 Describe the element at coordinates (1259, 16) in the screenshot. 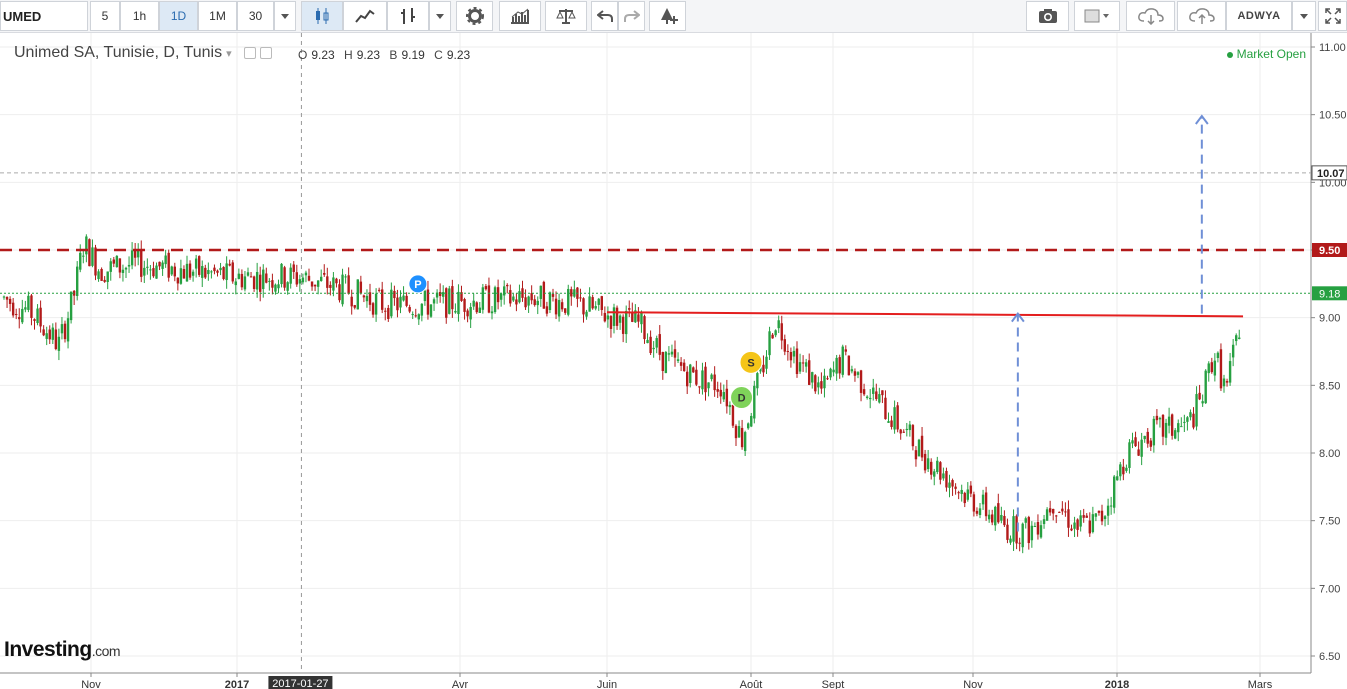

I see `template-label: ADWYA` at that location.